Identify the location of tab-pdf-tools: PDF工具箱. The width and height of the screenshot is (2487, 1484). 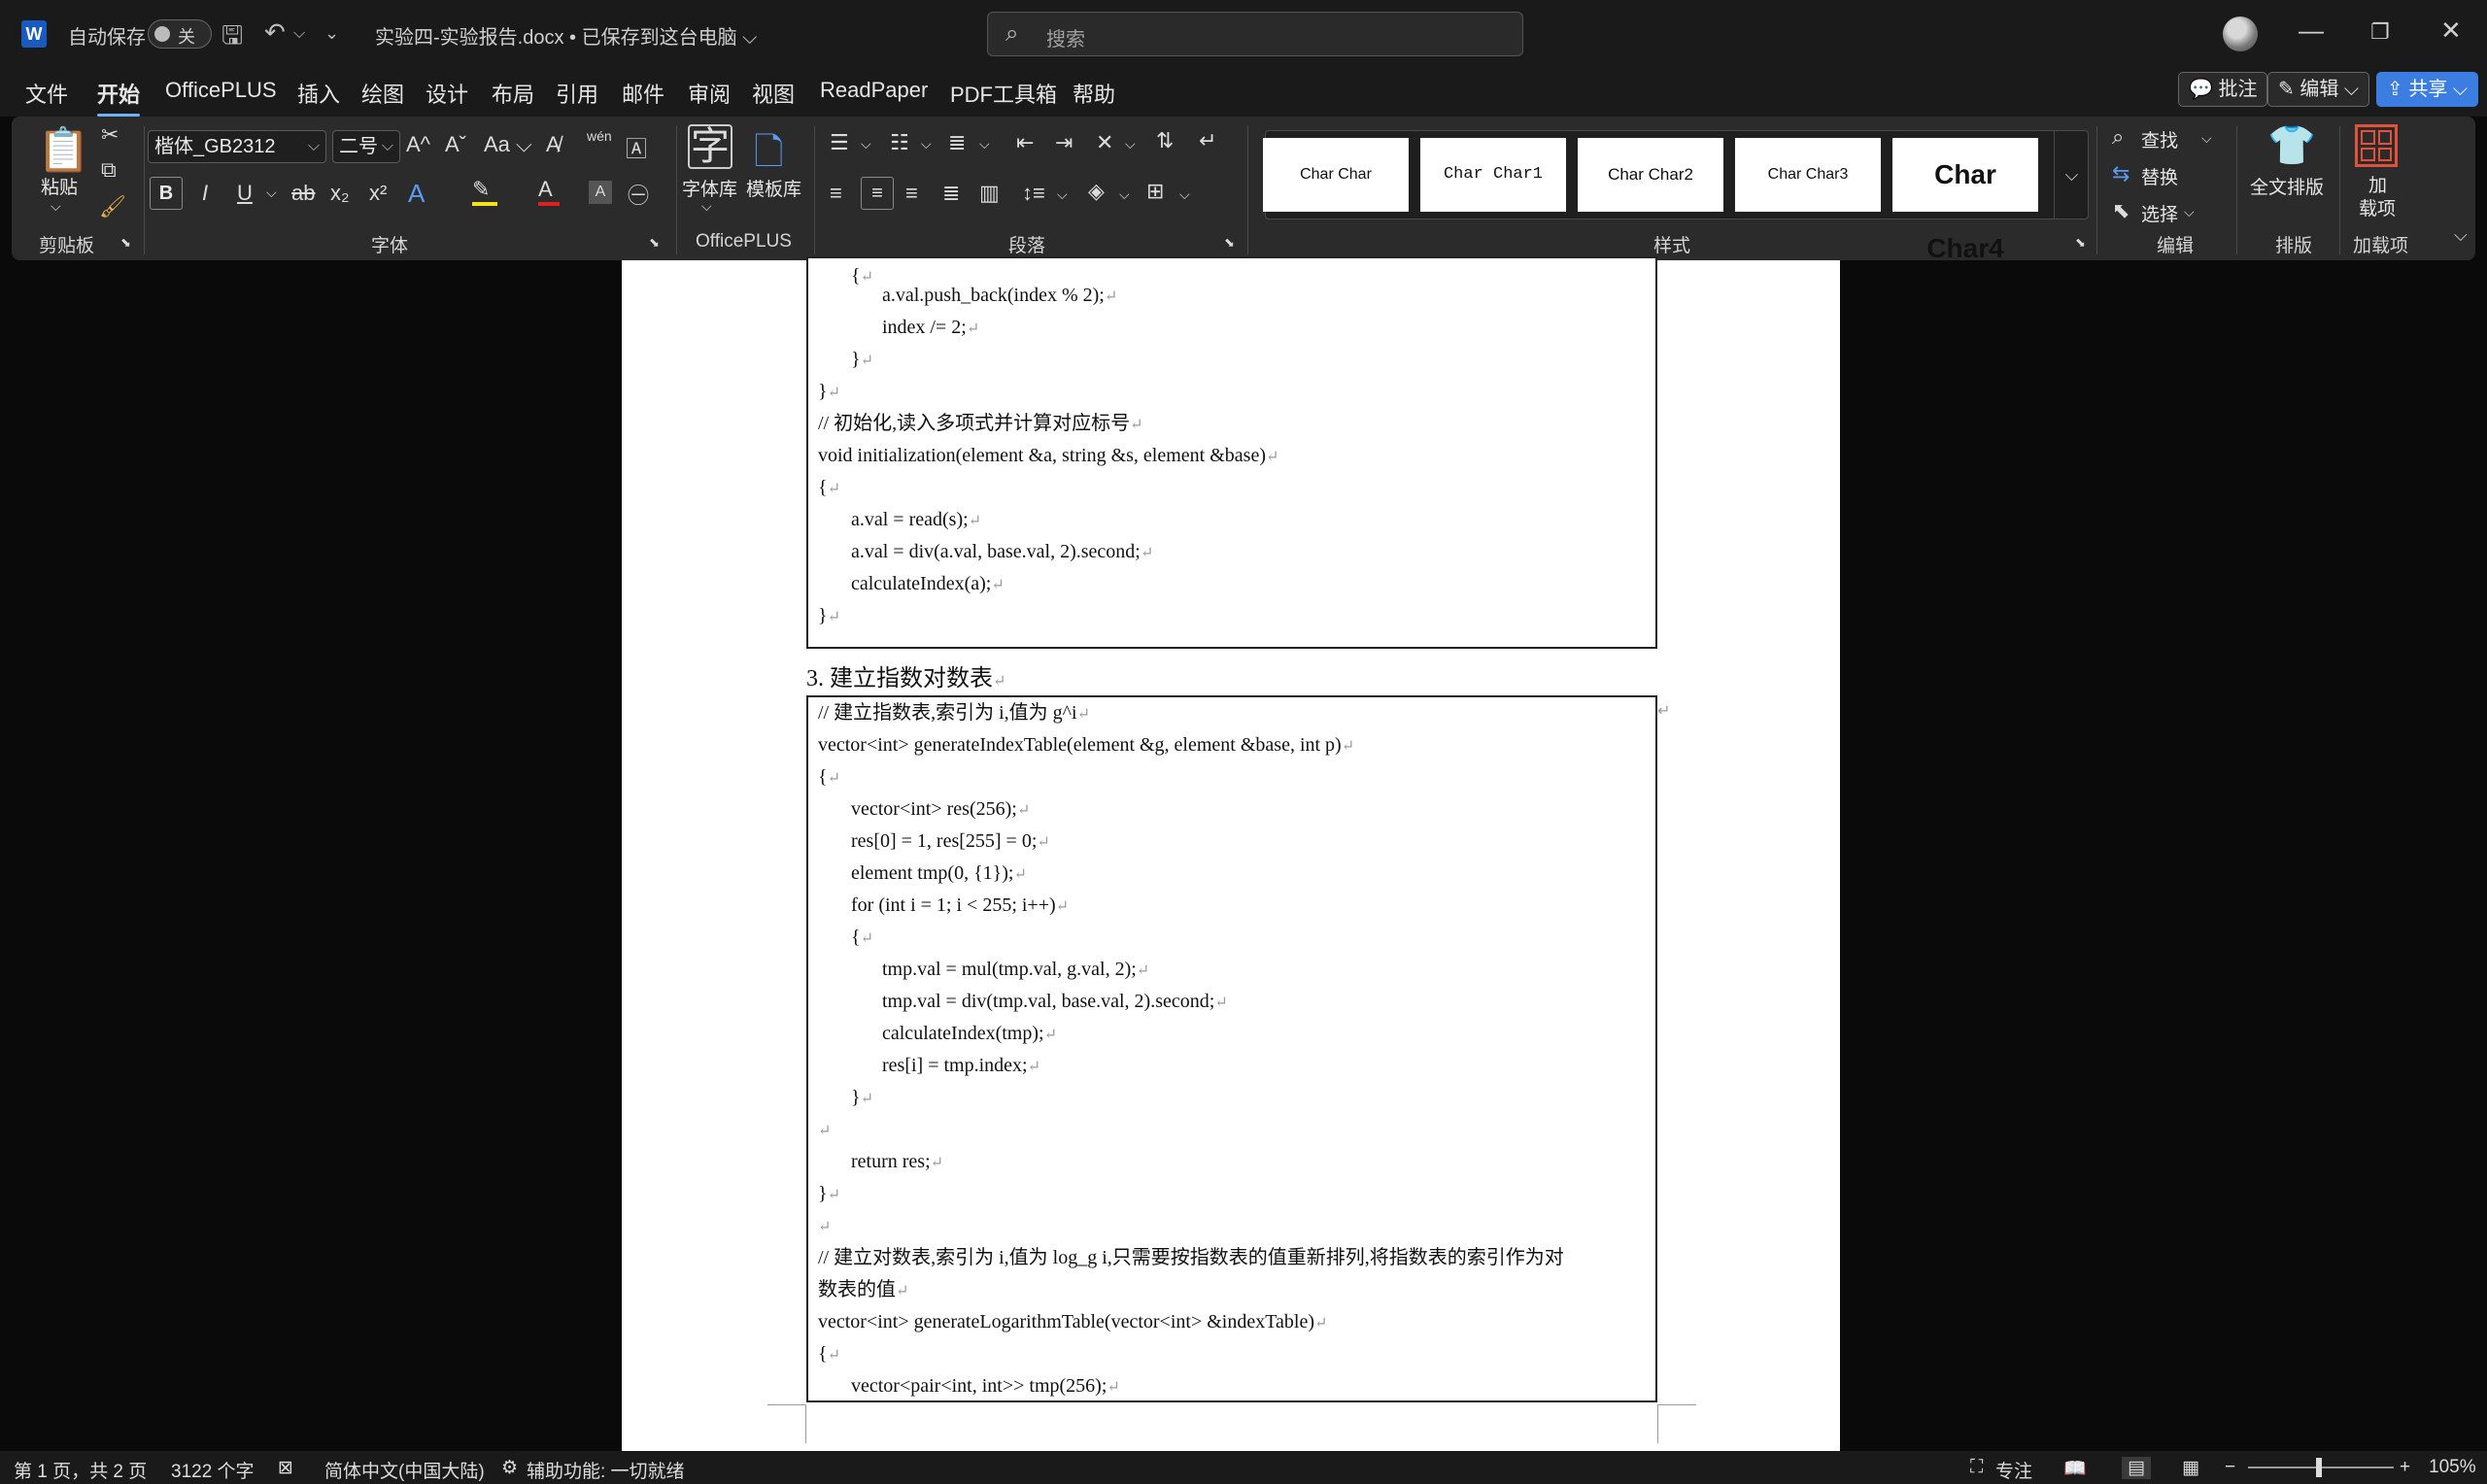
(1003, 94).